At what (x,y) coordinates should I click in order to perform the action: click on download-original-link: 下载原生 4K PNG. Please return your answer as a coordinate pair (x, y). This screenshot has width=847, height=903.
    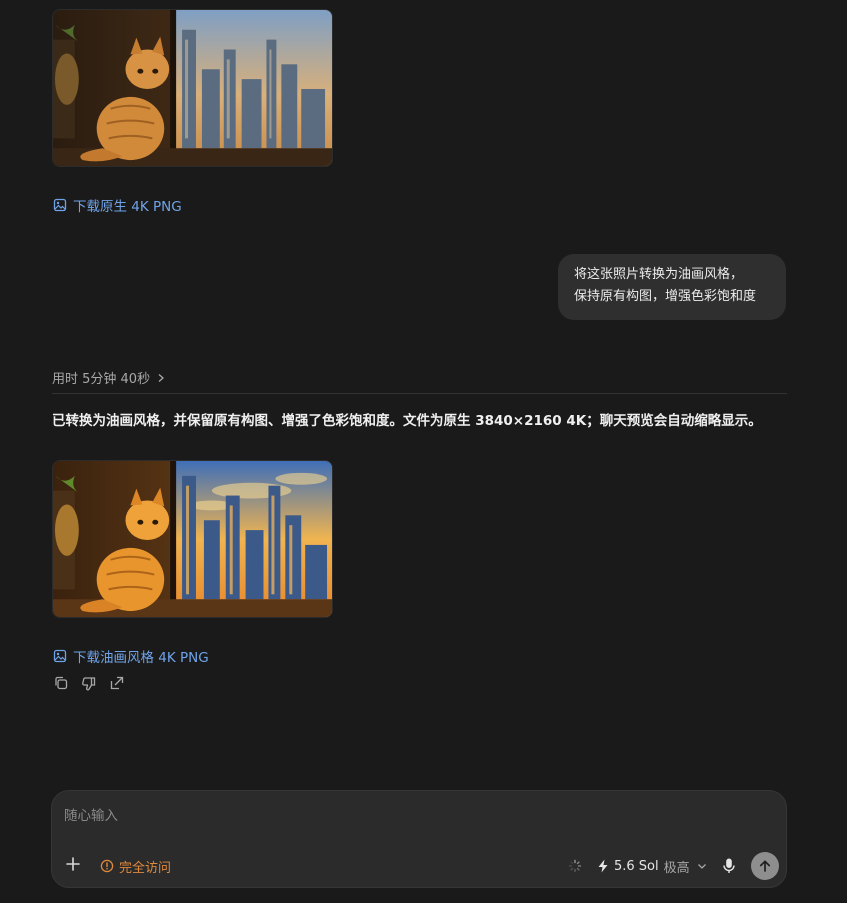
    Looking at the image, I should click on (117, 205).